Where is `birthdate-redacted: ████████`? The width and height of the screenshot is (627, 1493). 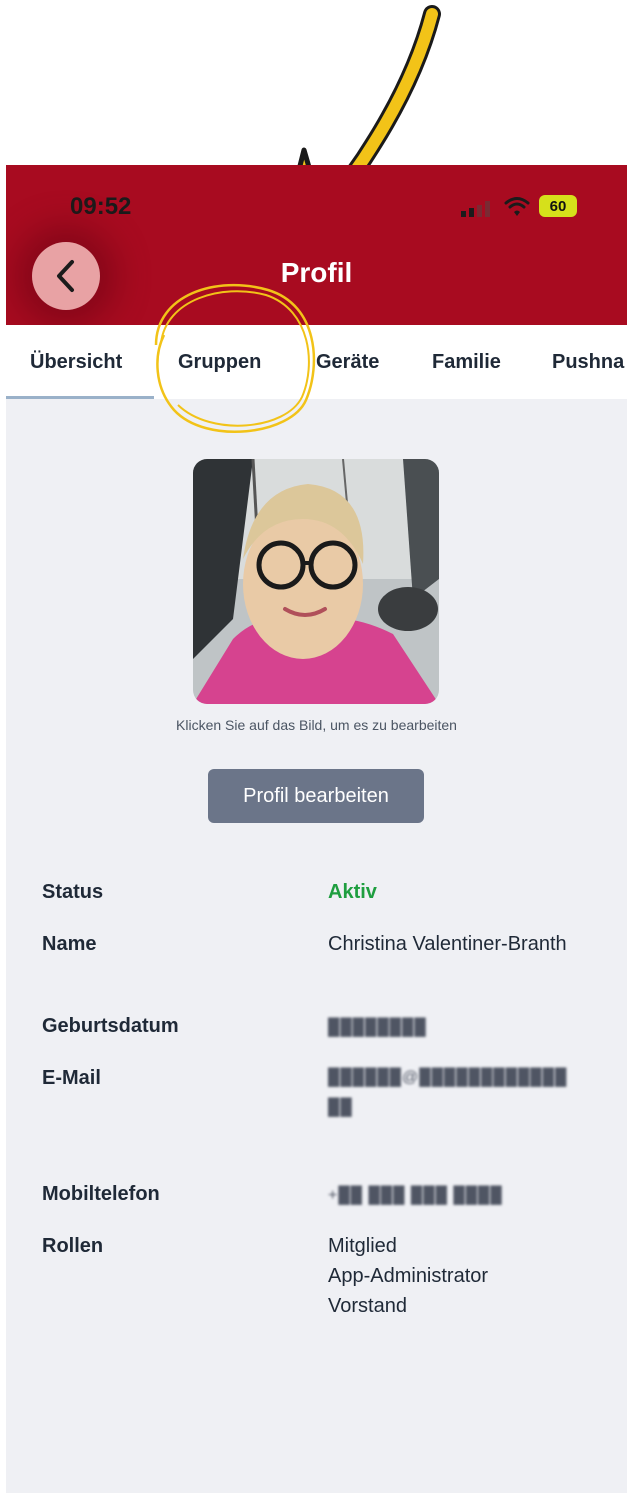
birthdate-redacted: ████████ is located at coordinates (377, 1027).